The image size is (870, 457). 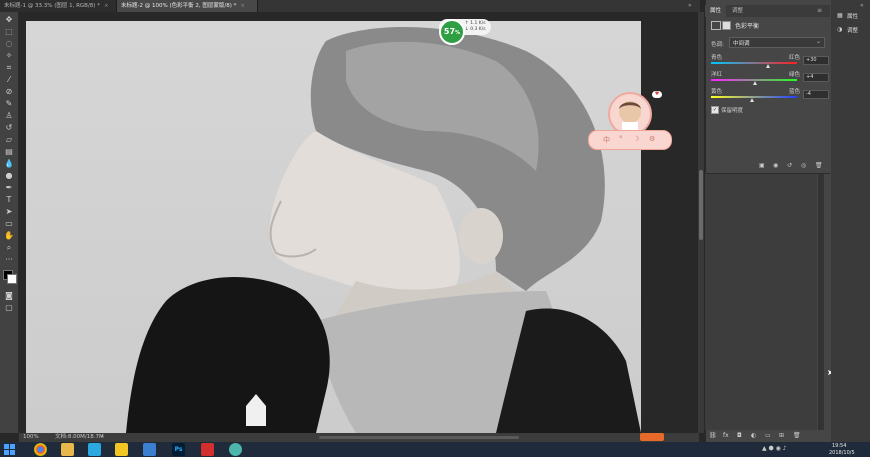 I want to click on yellow-blue-slider-track, so click(x=754, y=97).